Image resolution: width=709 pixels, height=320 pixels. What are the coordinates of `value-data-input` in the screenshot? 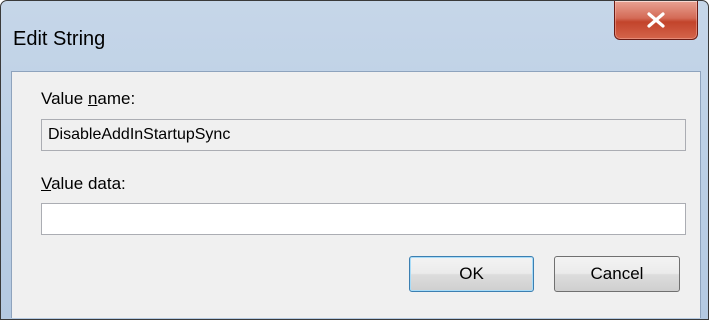 It's located at (363, 219).